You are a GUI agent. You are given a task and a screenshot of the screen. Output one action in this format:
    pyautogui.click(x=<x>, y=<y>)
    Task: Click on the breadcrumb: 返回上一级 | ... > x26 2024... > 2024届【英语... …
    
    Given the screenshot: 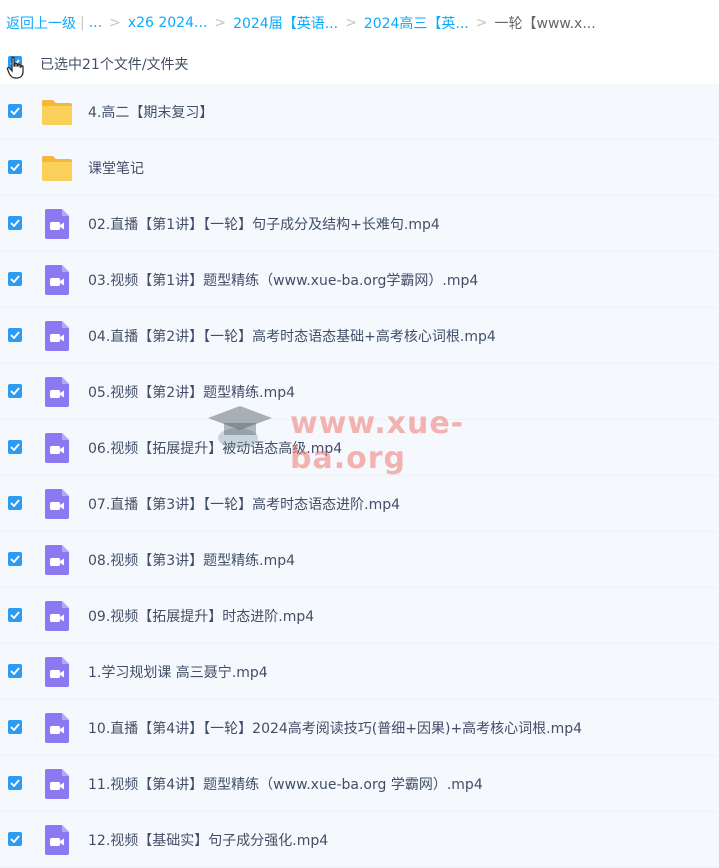 What is the action you would take?
    pyautogui.click(x=301, y=23)
    